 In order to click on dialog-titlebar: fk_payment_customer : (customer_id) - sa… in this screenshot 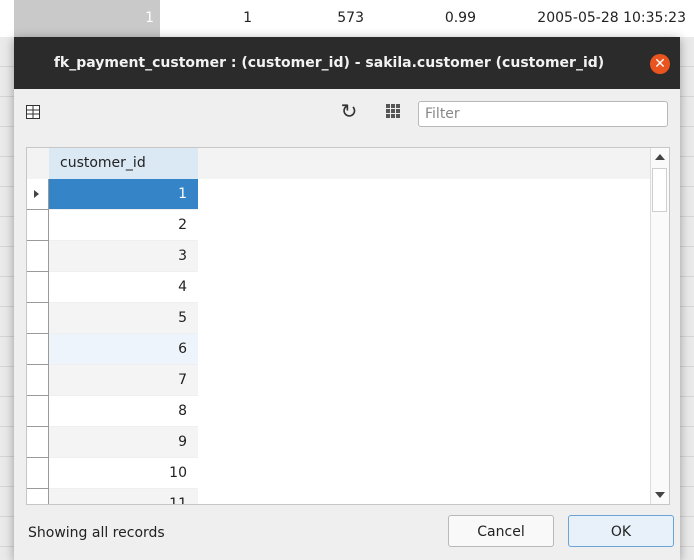, I will do `click(347, 63)`.